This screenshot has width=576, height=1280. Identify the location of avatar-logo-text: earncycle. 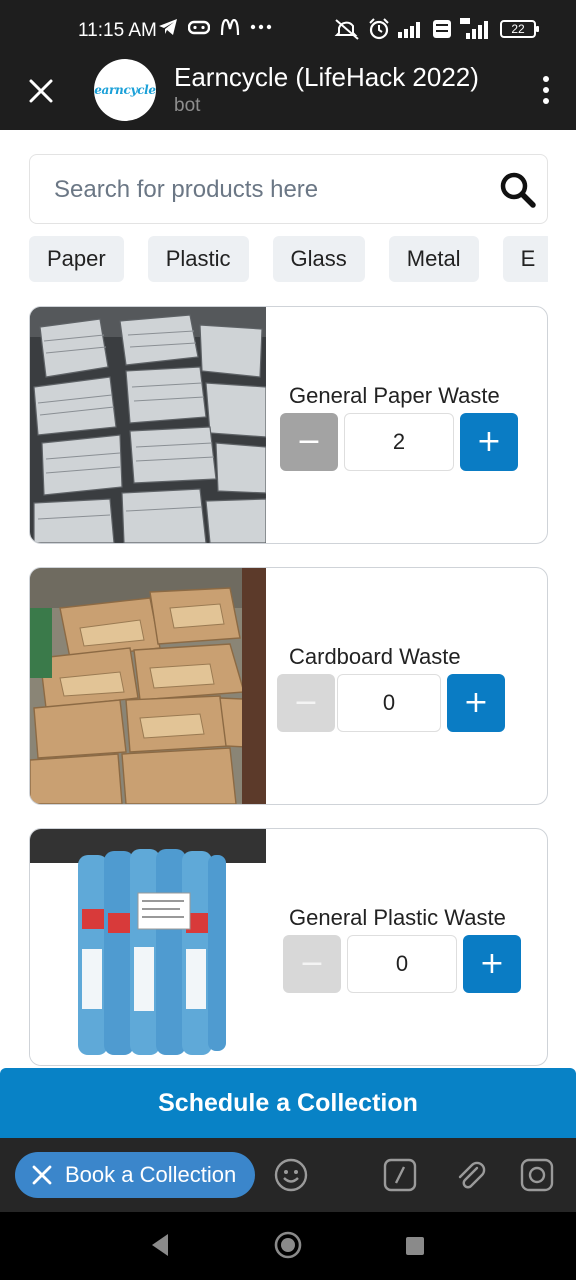
(125, 90).